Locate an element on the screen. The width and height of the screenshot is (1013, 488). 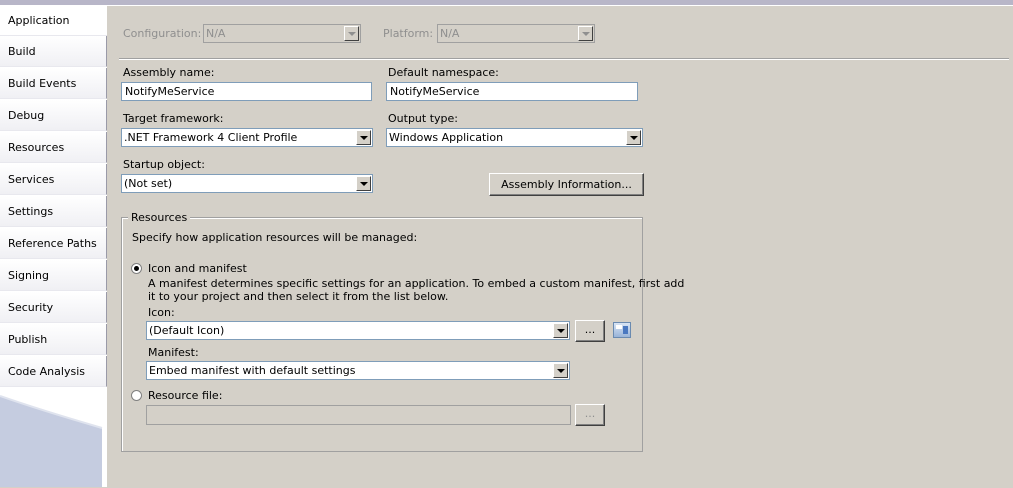
application-icon is located at coordinates (622, 330).